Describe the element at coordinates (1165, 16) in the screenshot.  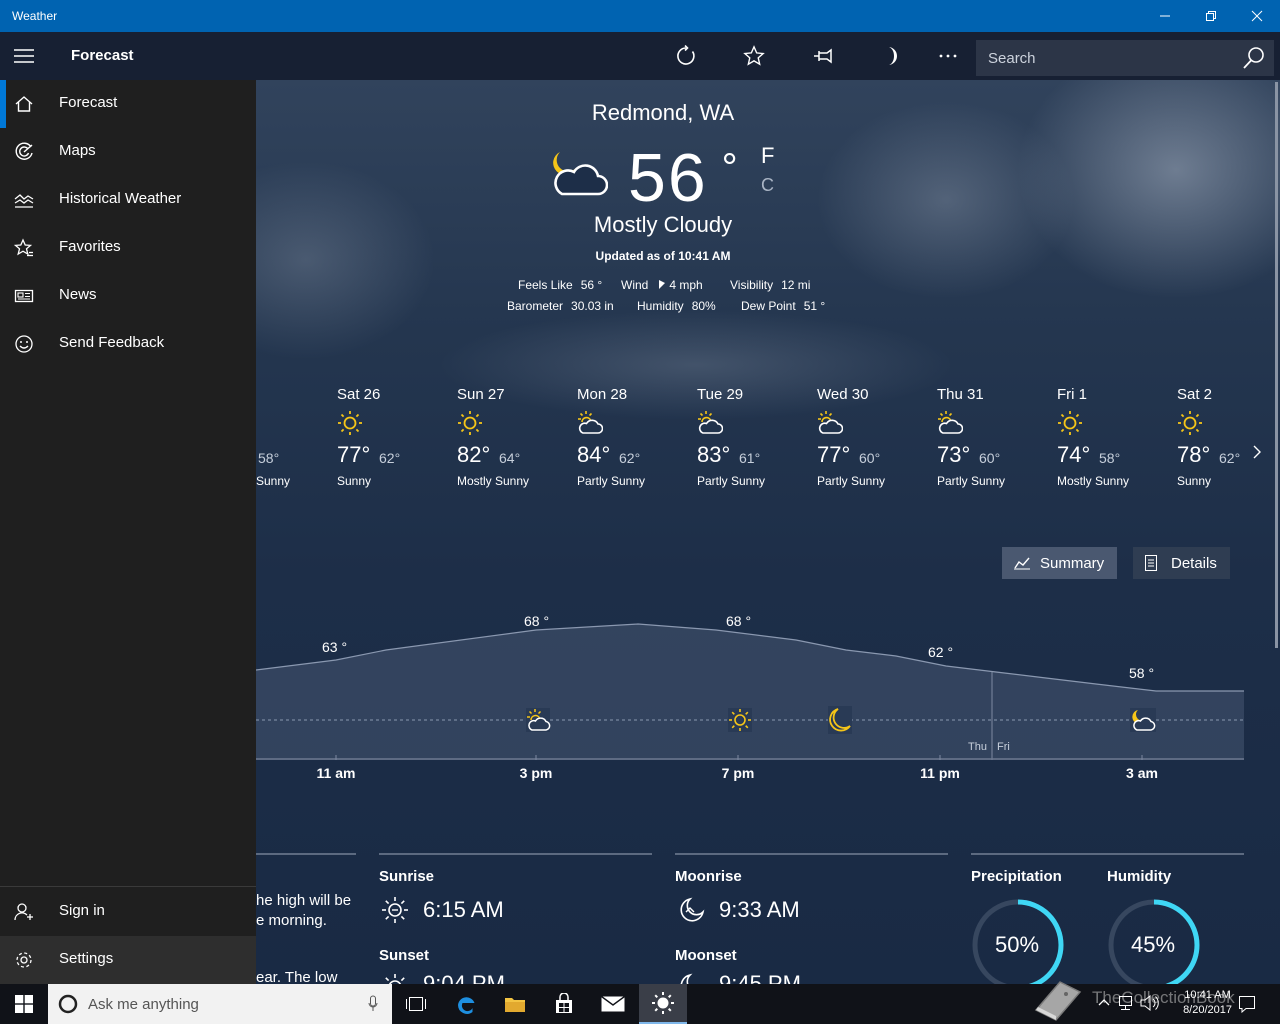
I see `minimize-button` at that location.